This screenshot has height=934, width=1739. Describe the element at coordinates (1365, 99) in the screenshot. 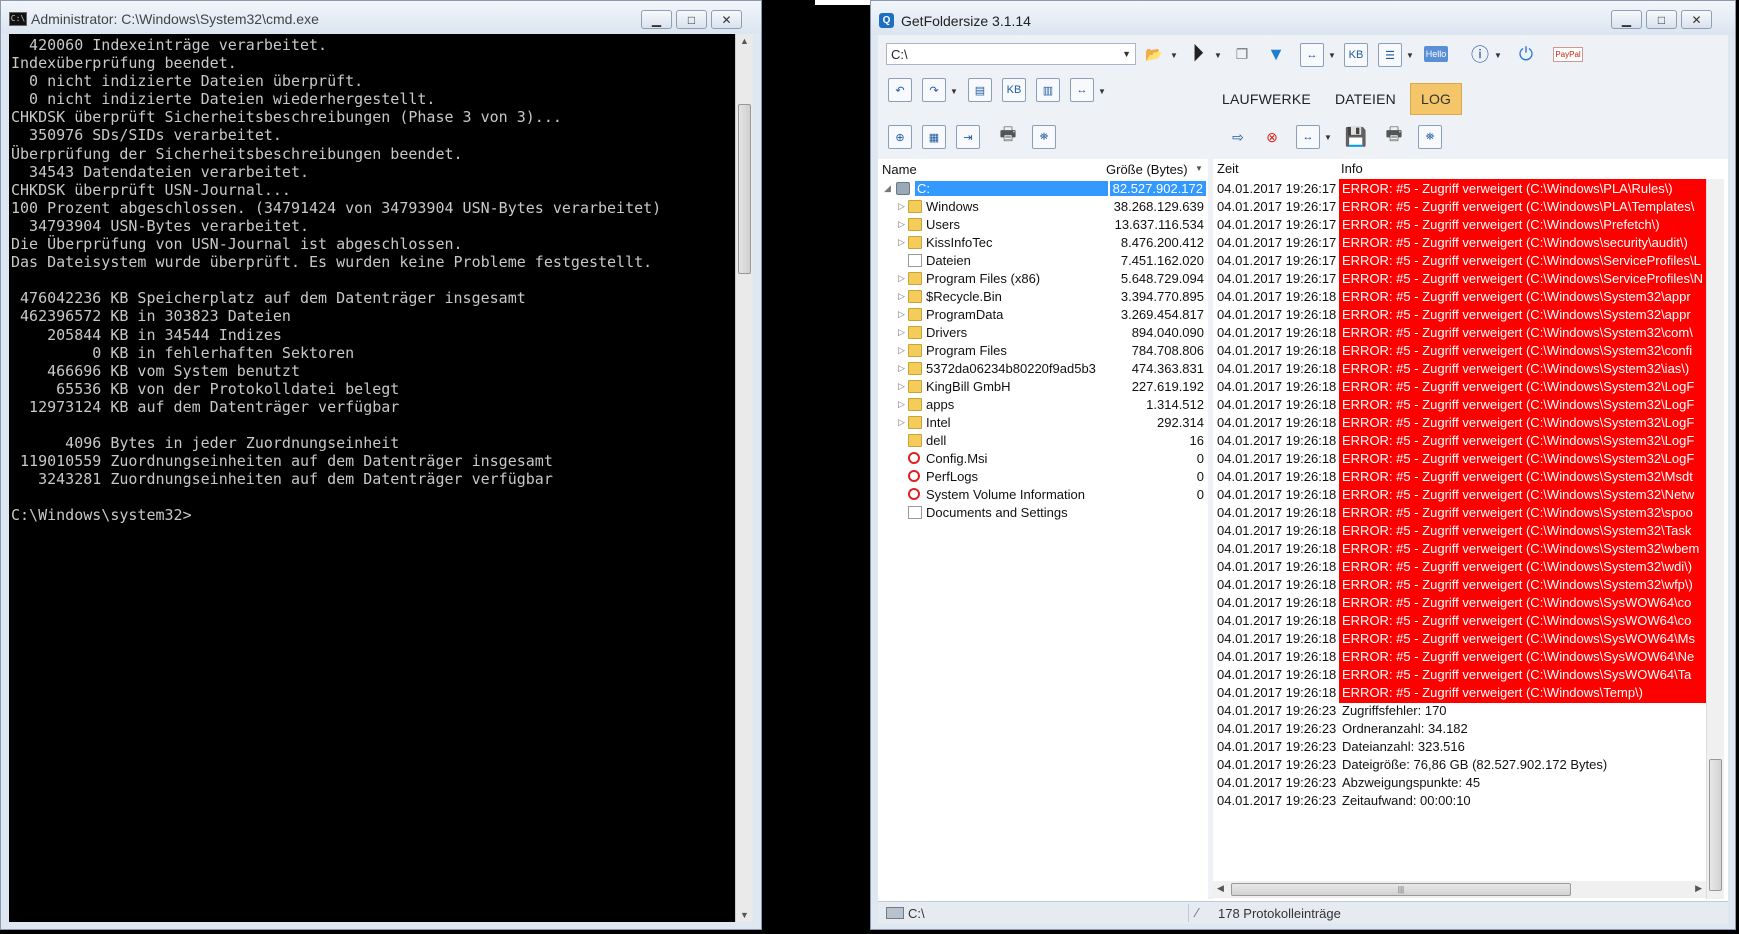

I see `tab-dateien: DATEIEN` at that location.